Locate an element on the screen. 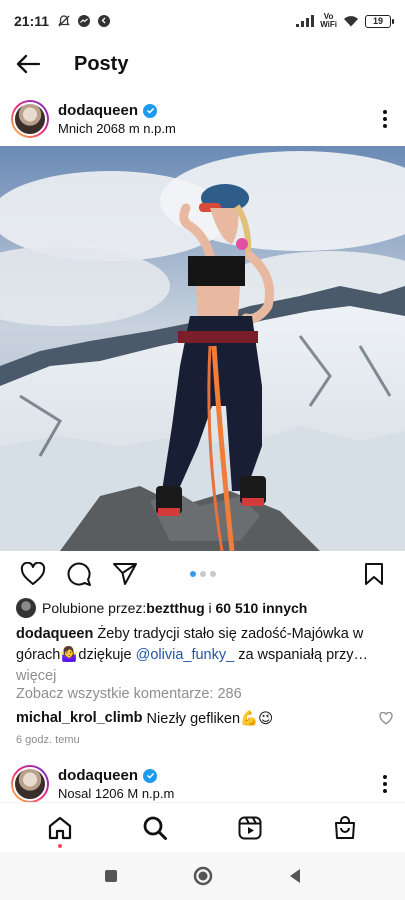  page-title: Posty is located at coordinates (101, 63).